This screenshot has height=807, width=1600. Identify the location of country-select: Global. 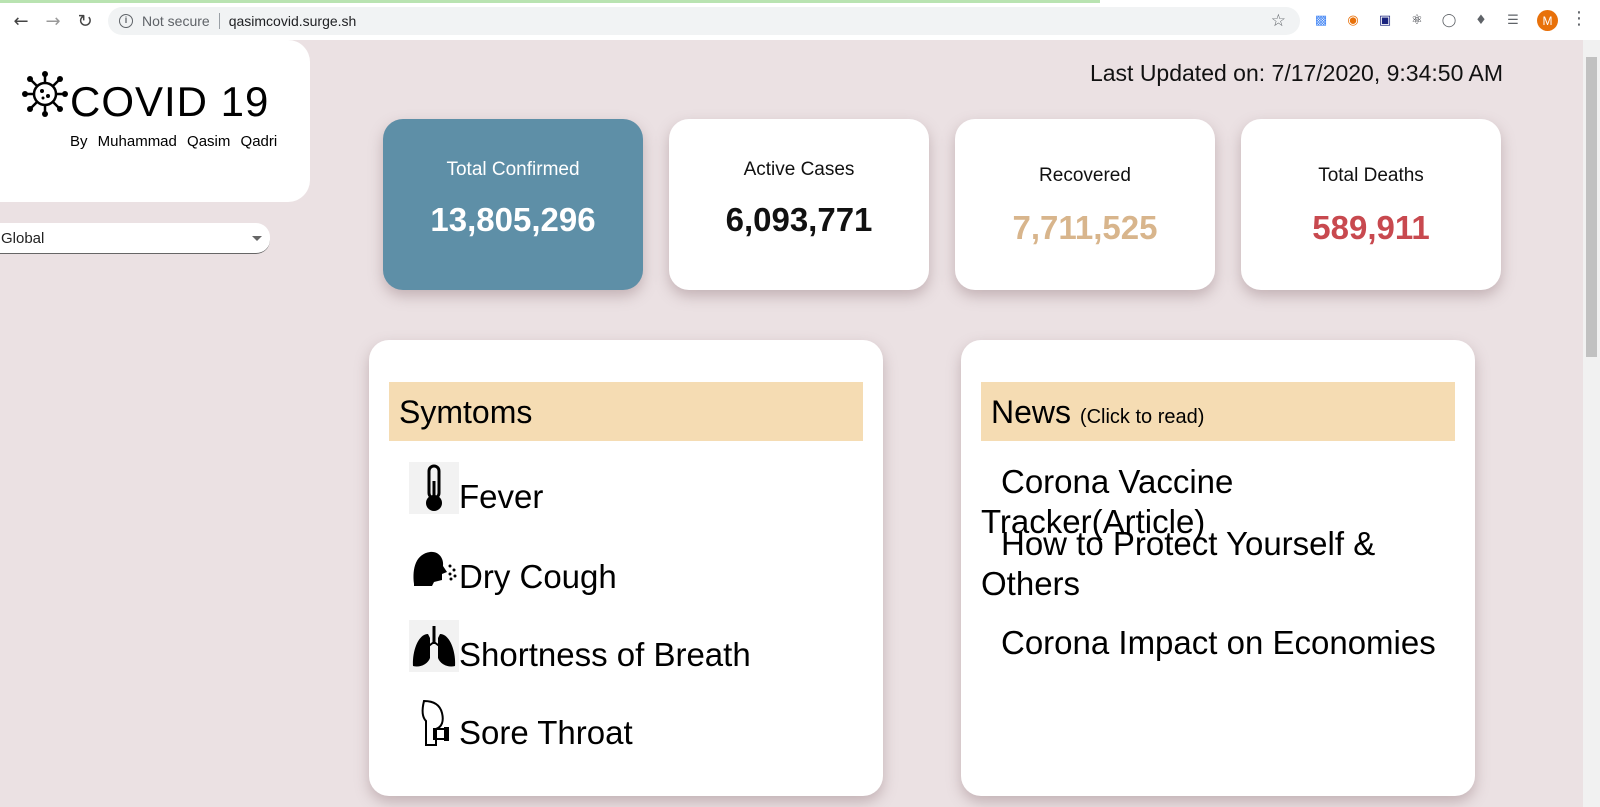
(135, 238).